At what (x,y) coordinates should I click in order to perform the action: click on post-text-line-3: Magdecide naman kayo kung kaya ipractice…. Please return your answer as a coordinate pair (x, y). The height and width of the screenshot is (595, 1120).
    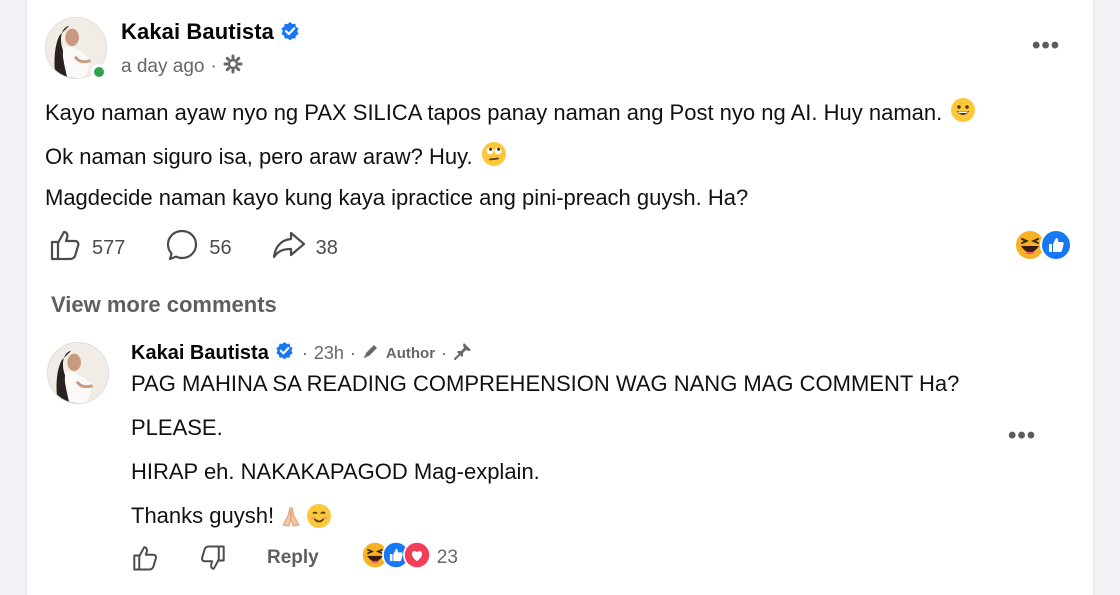
    Looking at the image, I should click on (396, 198).